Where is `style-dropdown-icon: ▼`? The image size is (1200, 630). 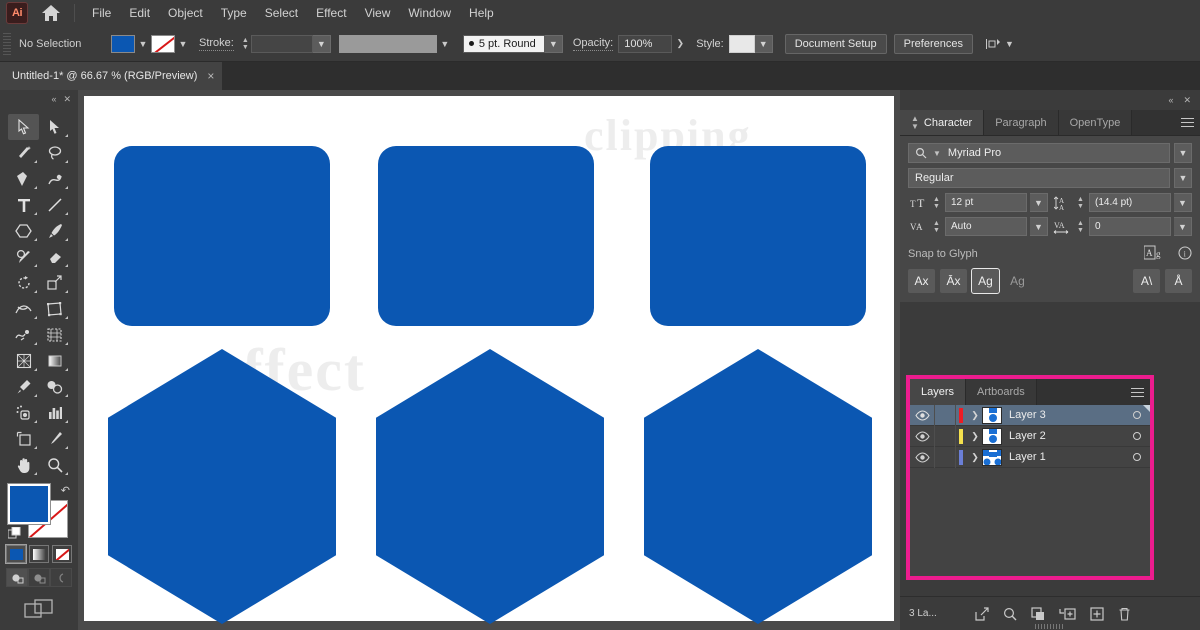 style-dropdown-icon: ▼ is located at coordinates (763, 43).